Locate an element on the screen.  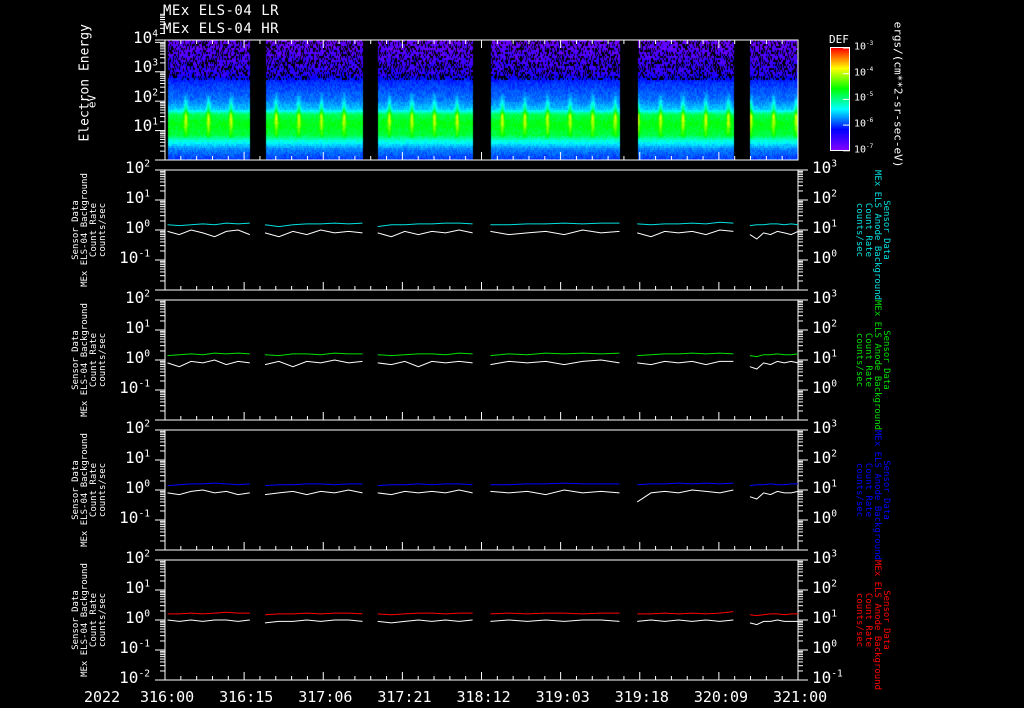
panel-3-frame is located at coordinates (481, 490).